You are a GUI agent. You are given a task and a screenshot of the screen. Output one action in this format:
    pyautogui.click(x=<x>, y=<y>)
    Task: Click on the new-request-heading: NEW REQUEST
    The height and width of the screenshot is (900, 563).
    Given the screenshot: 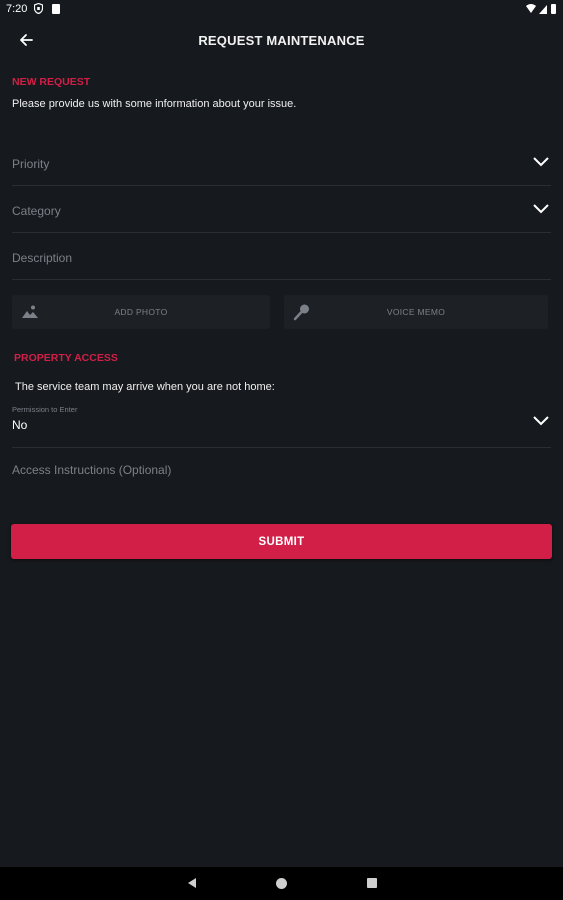 What is the action you would take?
    pyautogui.click(x=51, y=82)
    